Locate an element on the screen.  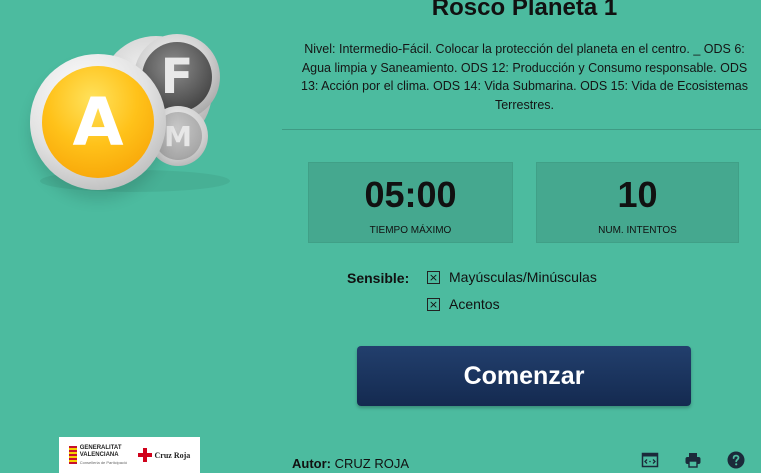
stat-max-time-value: 05:00 is located at coordinates (410, 194).